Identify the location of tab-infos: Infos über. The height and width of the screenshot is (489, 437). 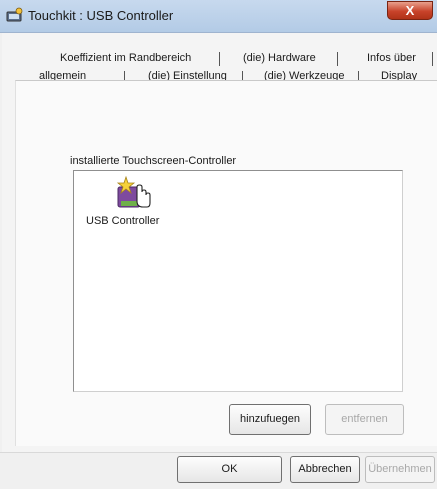
(391, 58).